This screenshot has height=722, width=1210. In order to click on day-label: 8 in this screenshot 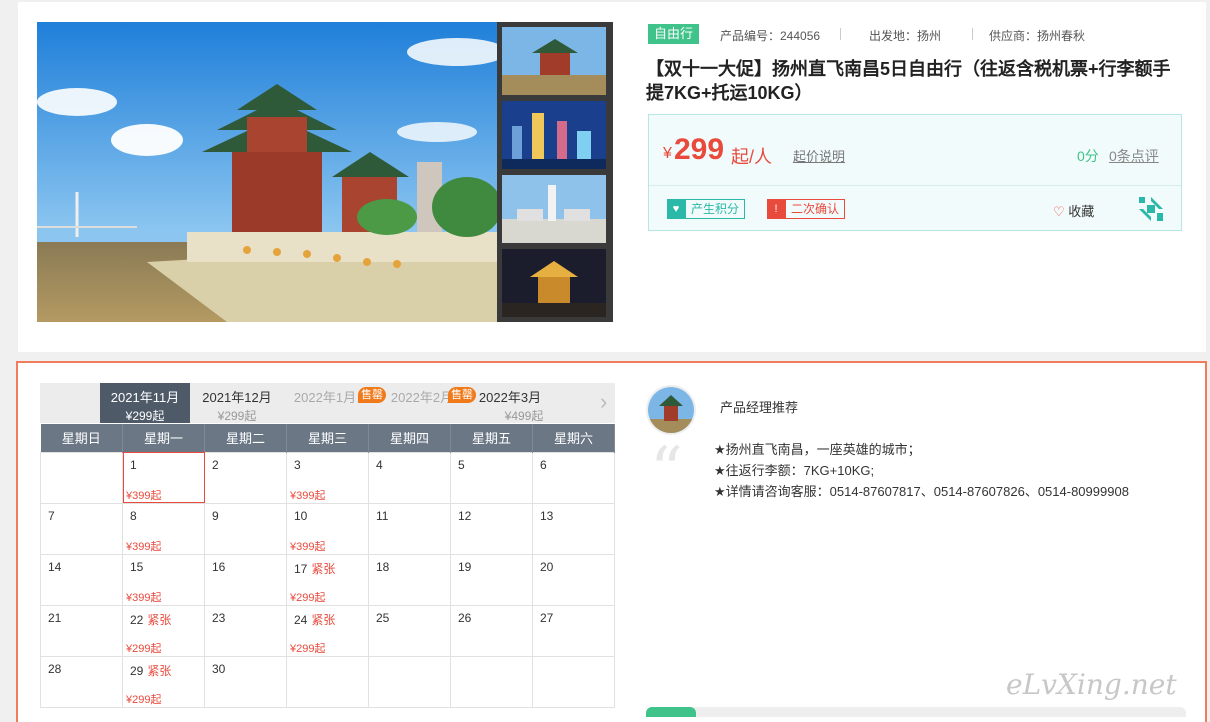, I will do `click(133, 515)`.